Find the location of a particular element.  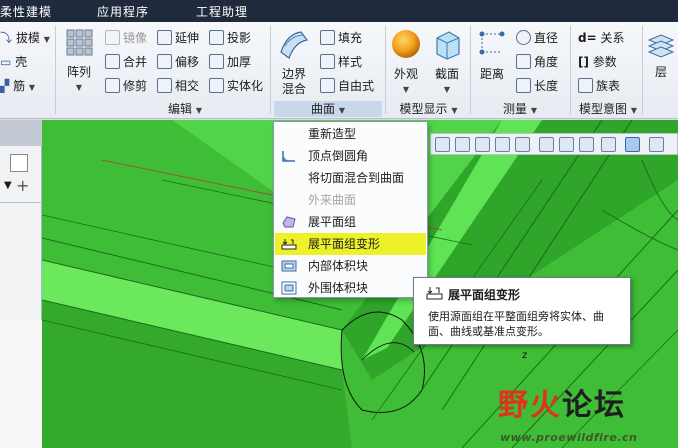

appearance-sphere-icon is located at coordinates (406, 44).